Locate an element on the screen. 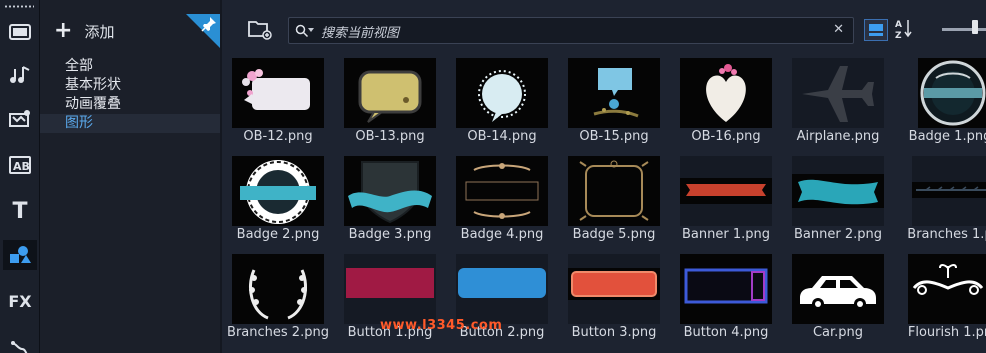 The image size is (986, 353). button-red-thumbnail is located at coordinates (614, 289).